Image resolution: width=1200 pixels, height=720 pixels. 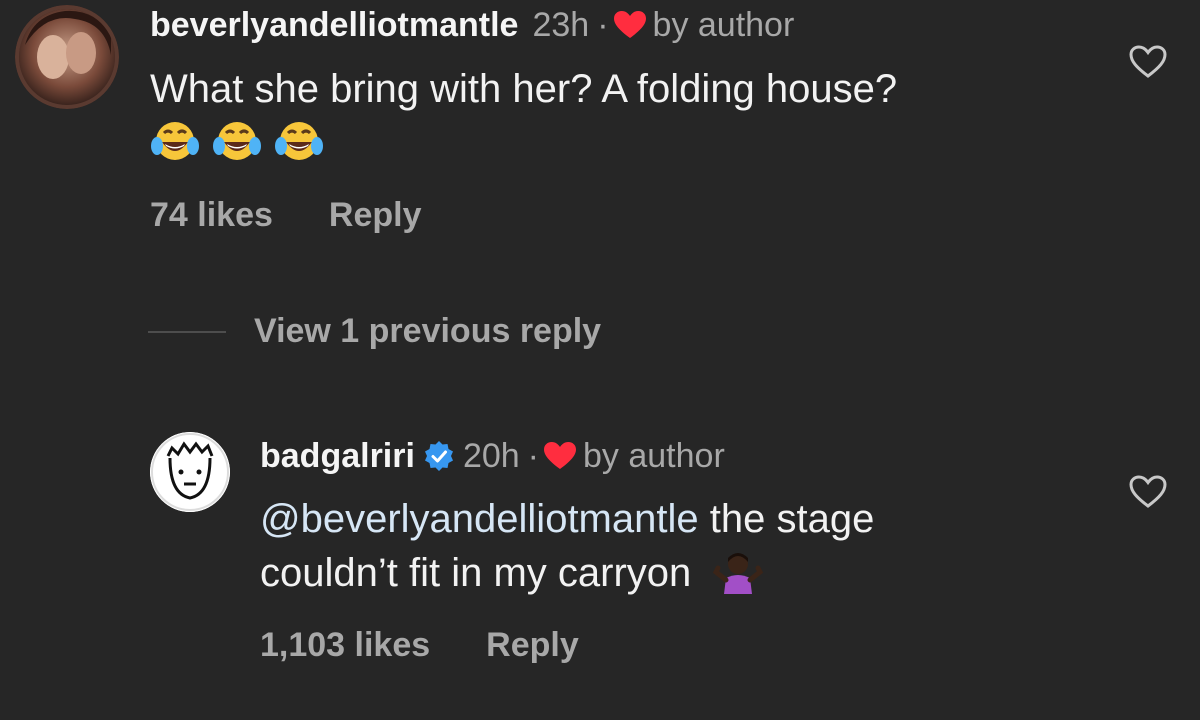 What do you see at coordinates (187, 331) in the screenshot?
I see `thread-divider` at bounding box center [187, 331].